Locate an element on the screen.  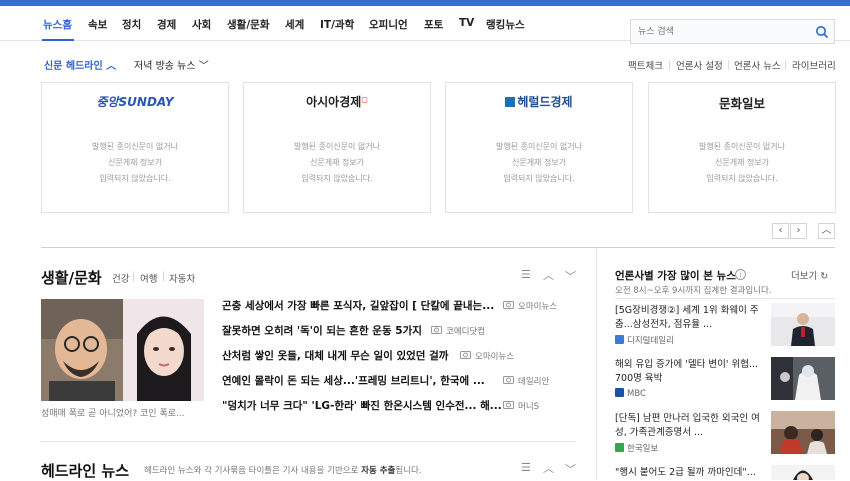
nav-item-breaking: 속보 is located at coordinates (97, 24).